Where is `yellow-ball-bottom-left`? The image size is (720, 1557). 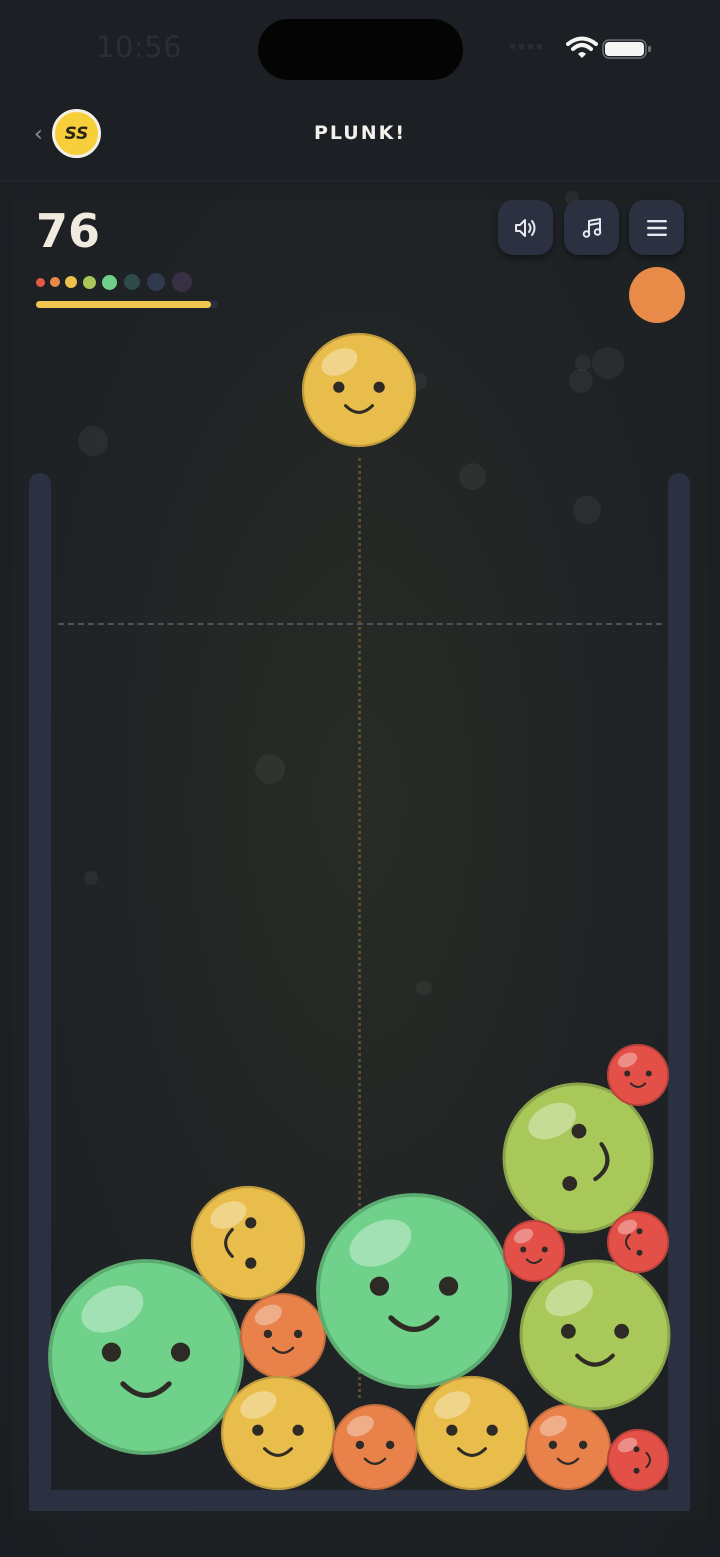
yellow-ball-bottom-left is located at coordinates (278, 1433).